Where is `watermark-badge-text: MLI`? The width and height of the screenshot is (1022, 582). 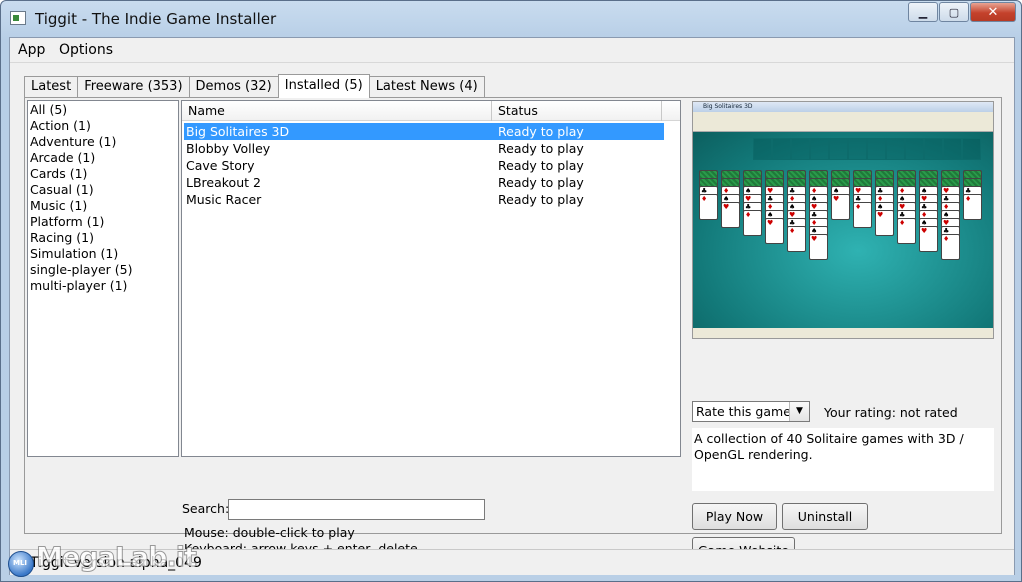 watermark-badge-text: MLI is located at coordinates (20, 563).